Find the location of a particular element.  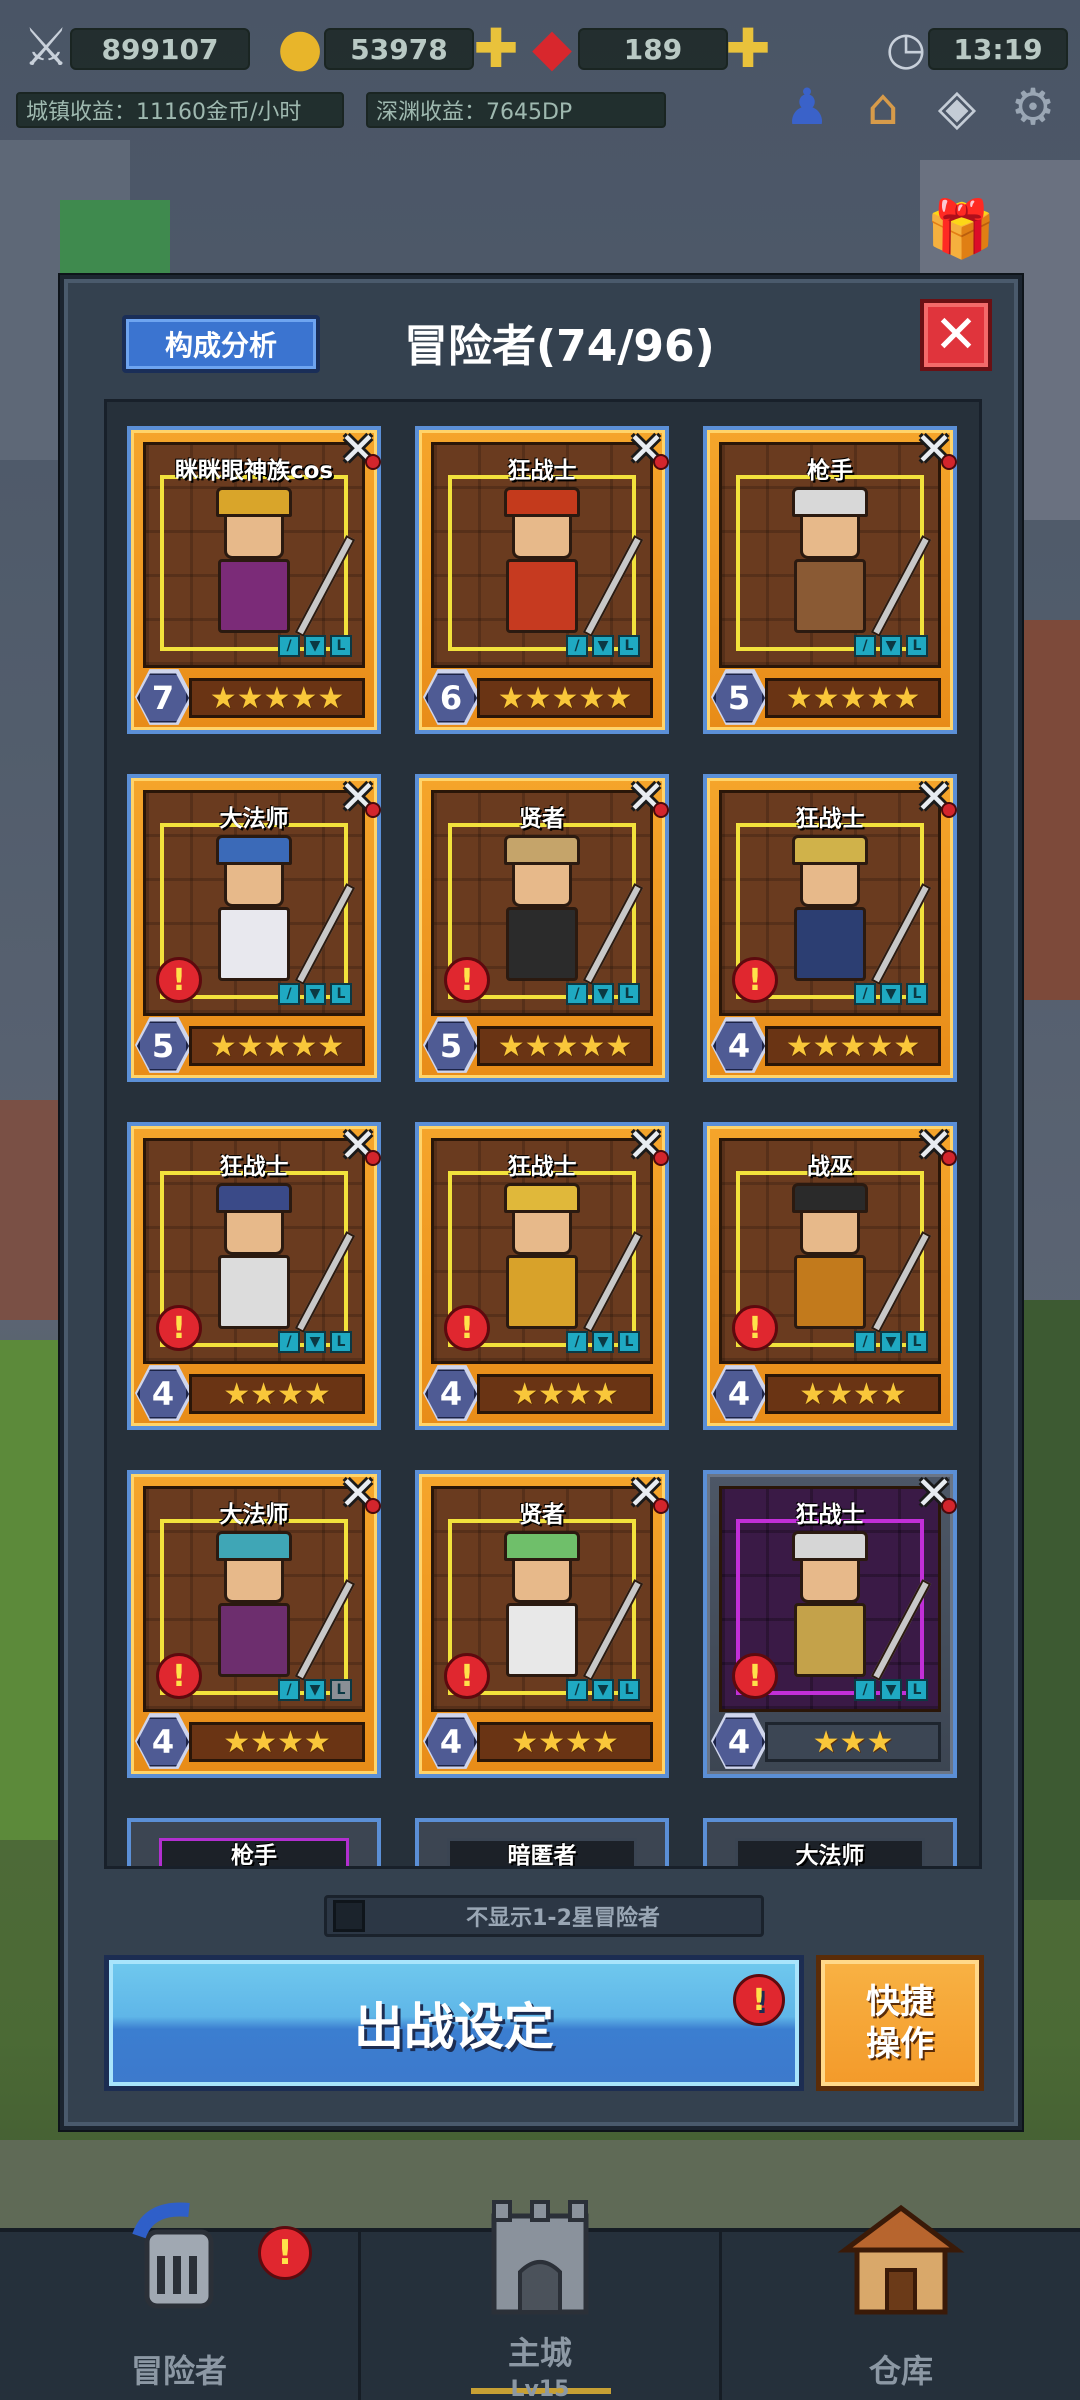

nav-main-city: 主城 Lv15 is located at coordinates (541, 2300).